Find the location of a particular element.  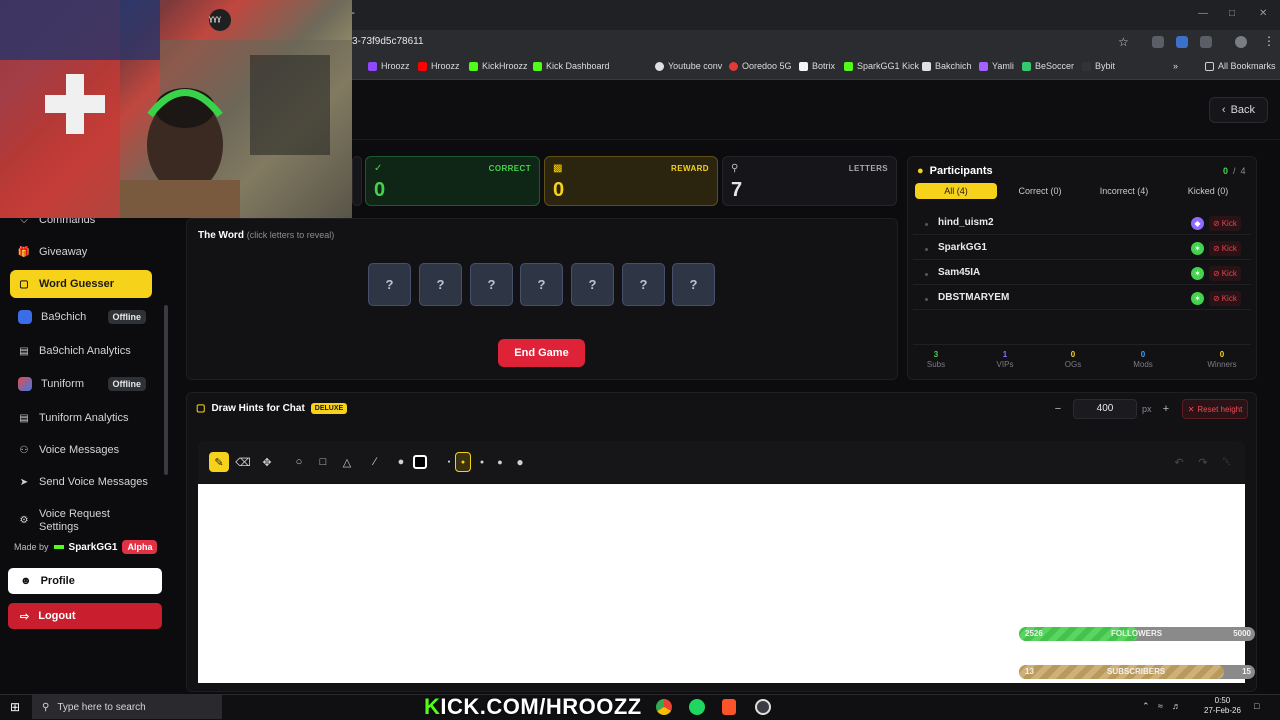

participant-name: SparkGG1 is located at coordinates (962, 247).